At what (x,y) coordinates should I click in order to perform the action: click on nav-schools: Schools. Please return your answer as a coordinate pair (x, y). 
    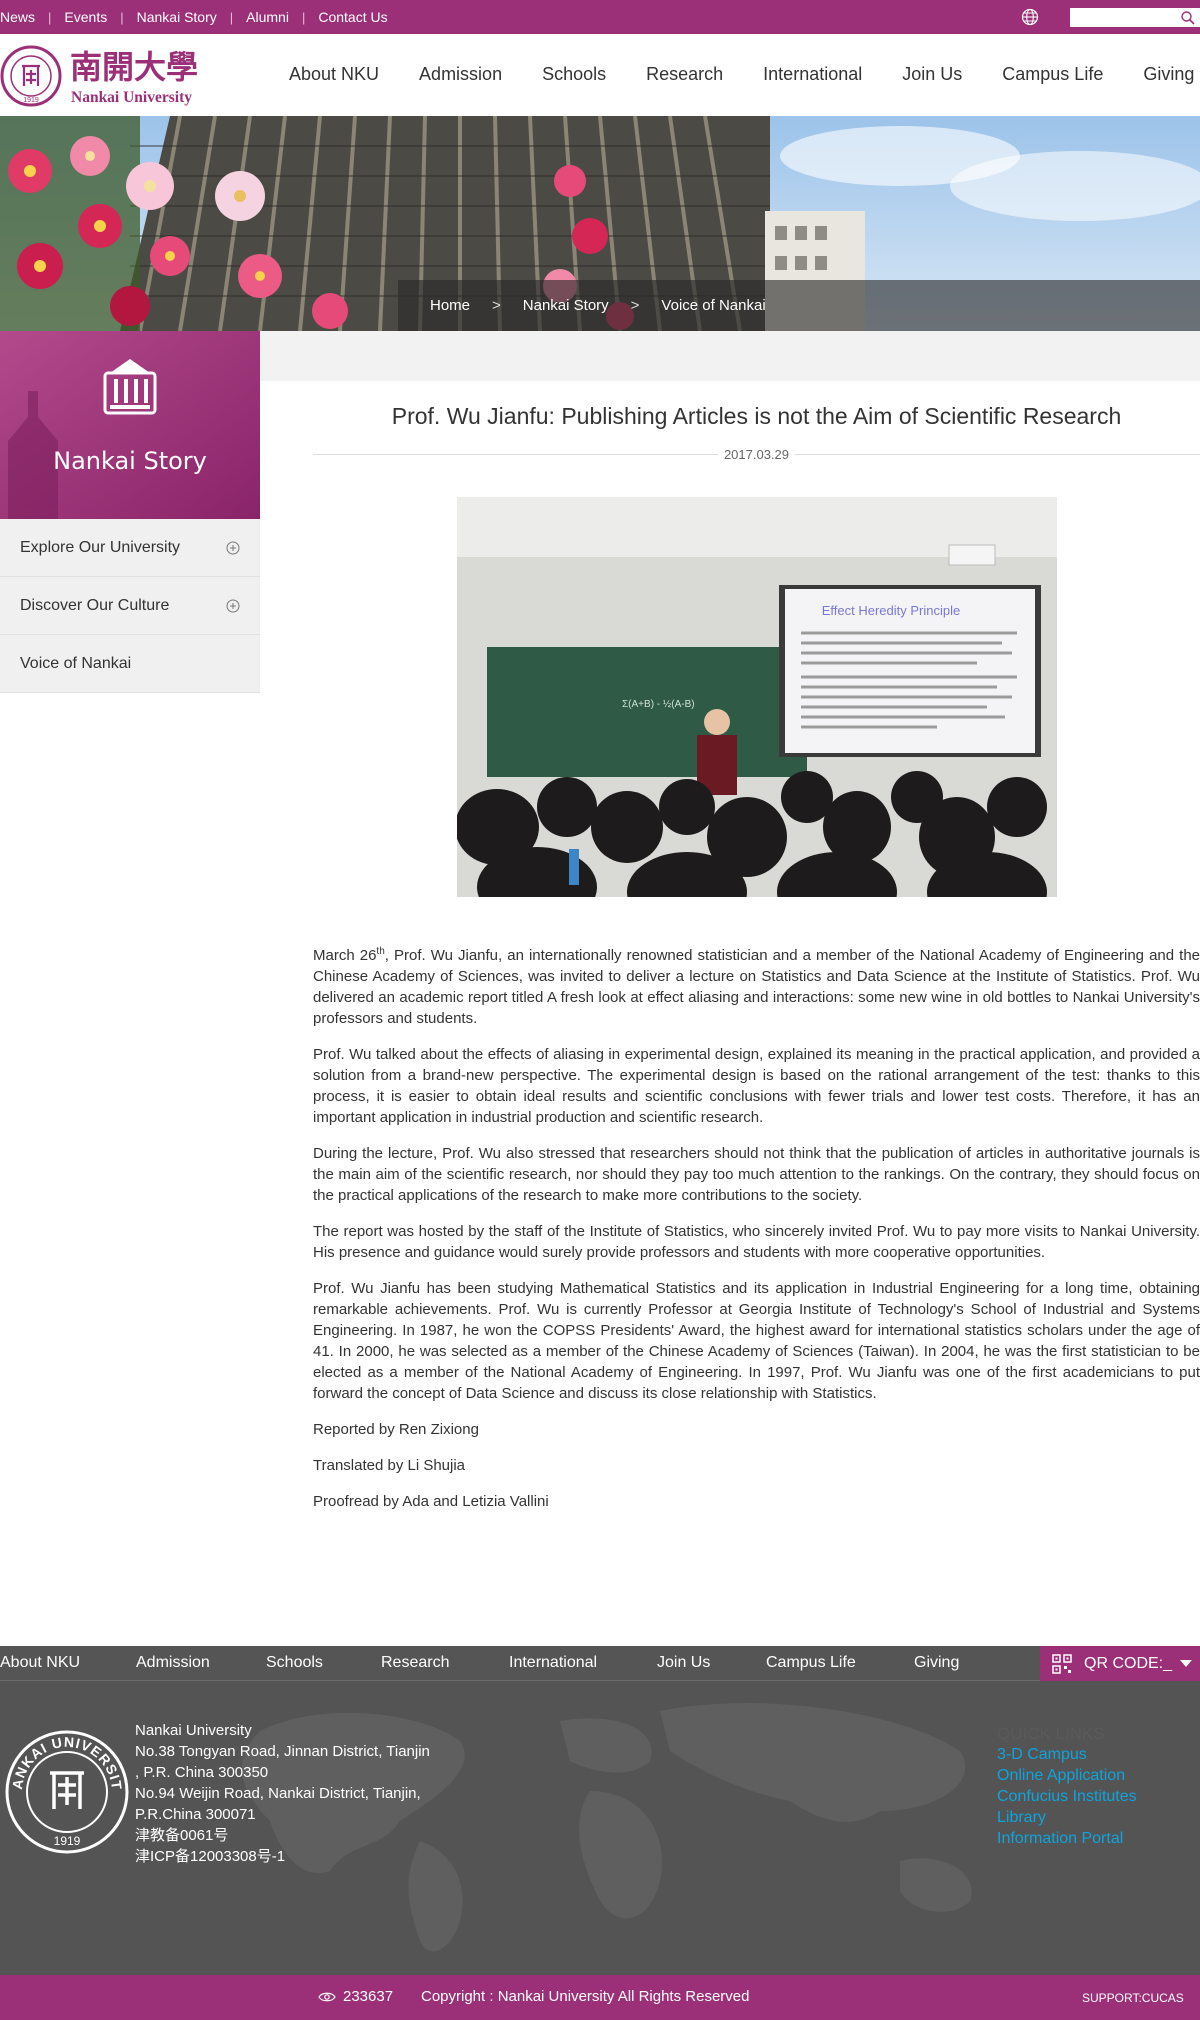
    Looking at the image, I should click on (574, 74).